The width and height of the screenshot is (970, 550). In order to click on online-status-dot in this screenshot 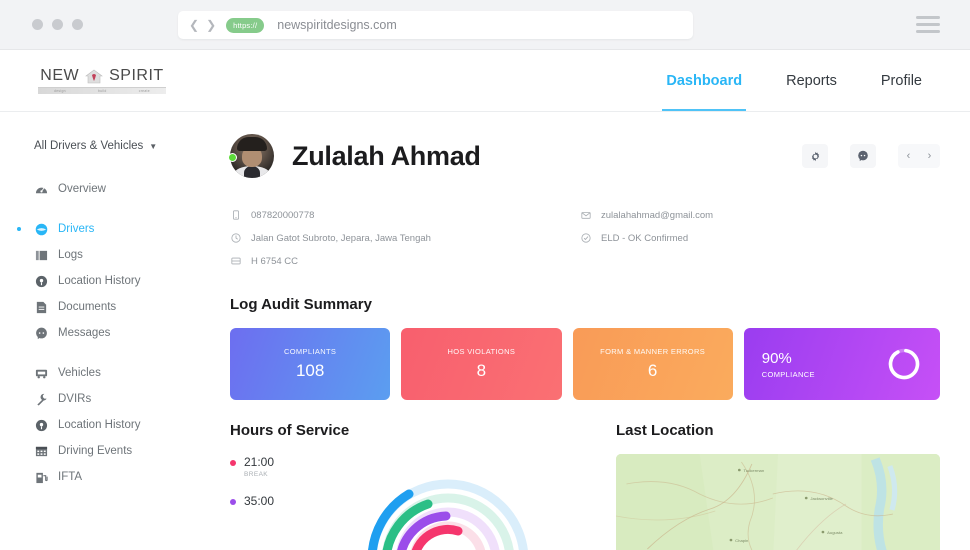, I will do `click(232, 157)`.